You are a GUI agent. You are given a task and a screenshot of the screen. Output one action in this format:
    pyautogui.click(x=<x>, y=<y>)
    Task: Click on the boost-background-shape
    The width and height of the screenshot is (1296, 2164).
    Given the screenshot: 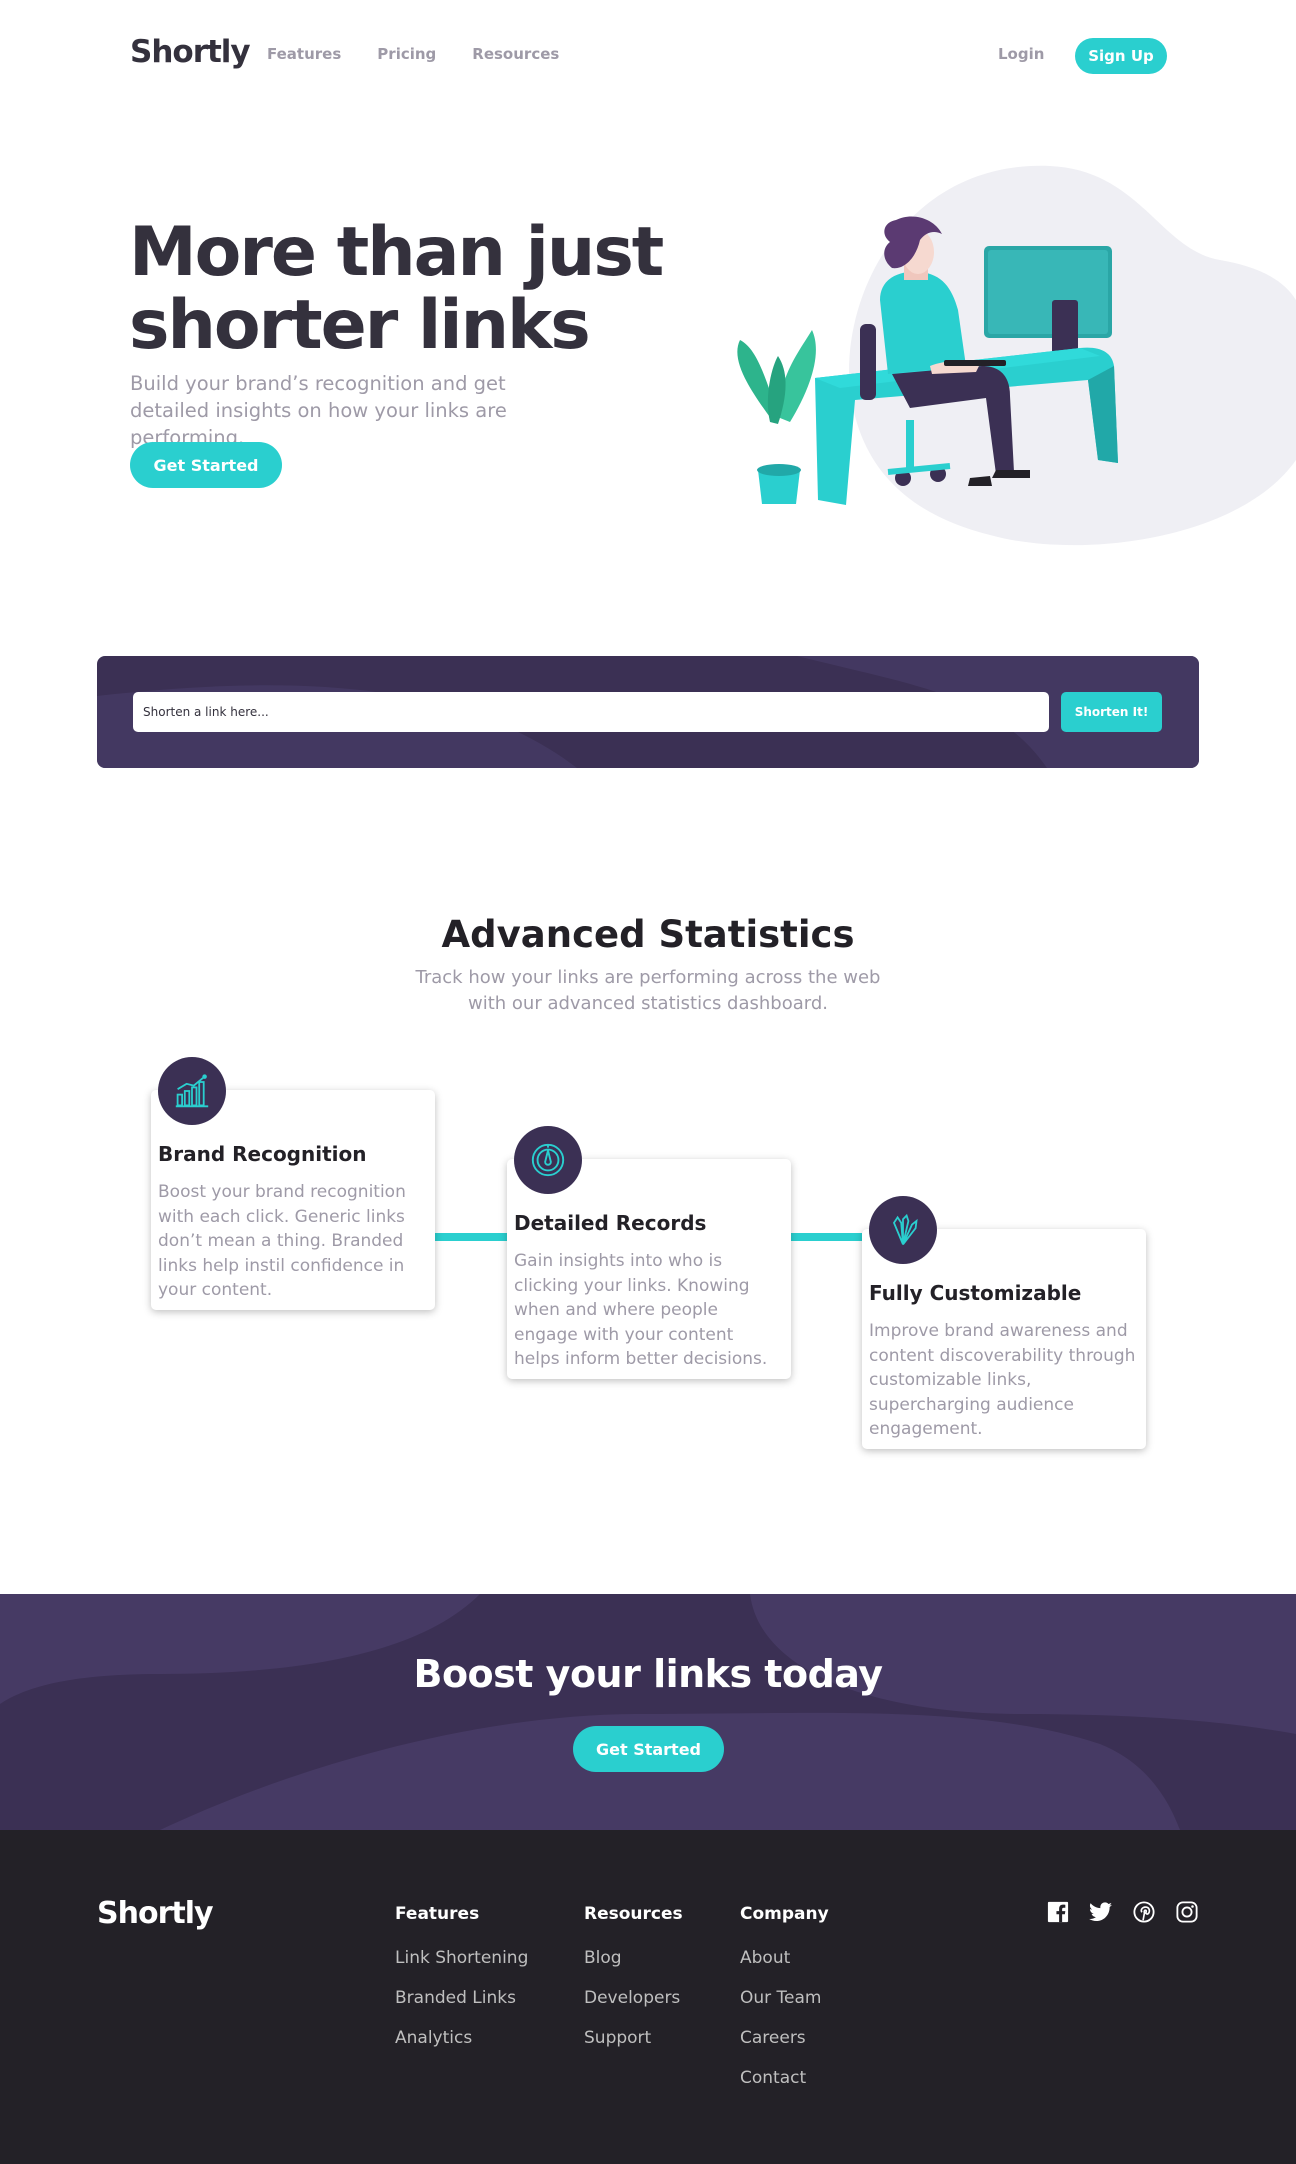 What is the action you would take?
    pyautogui.click(x=648, y=1712)
    